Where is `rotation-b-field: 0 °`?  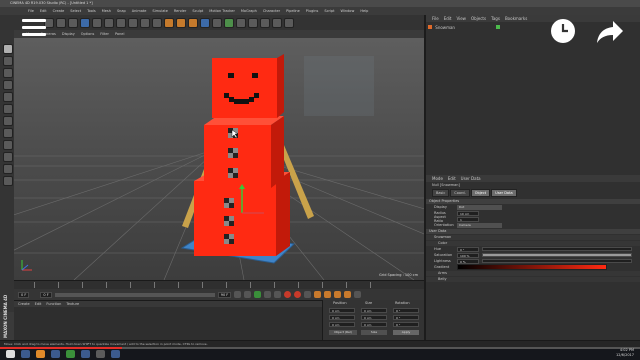
rotation-b-field: 0 ° is located at coordinates (406, 324).